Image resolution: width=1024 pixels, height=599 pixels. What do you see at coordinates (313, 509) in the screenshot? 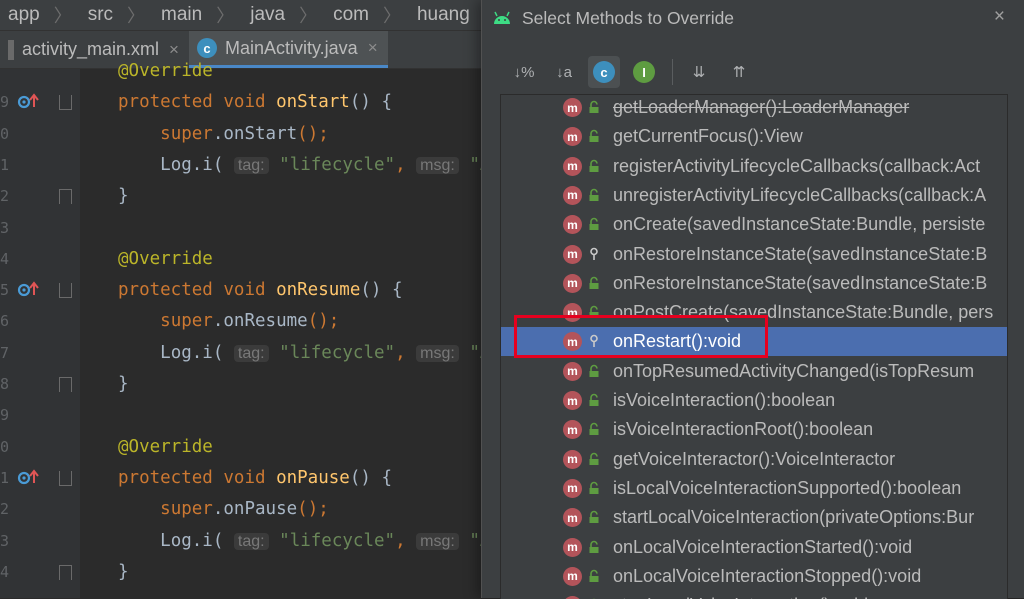
I see `code-token: ();` at bounding box center [313, 509].